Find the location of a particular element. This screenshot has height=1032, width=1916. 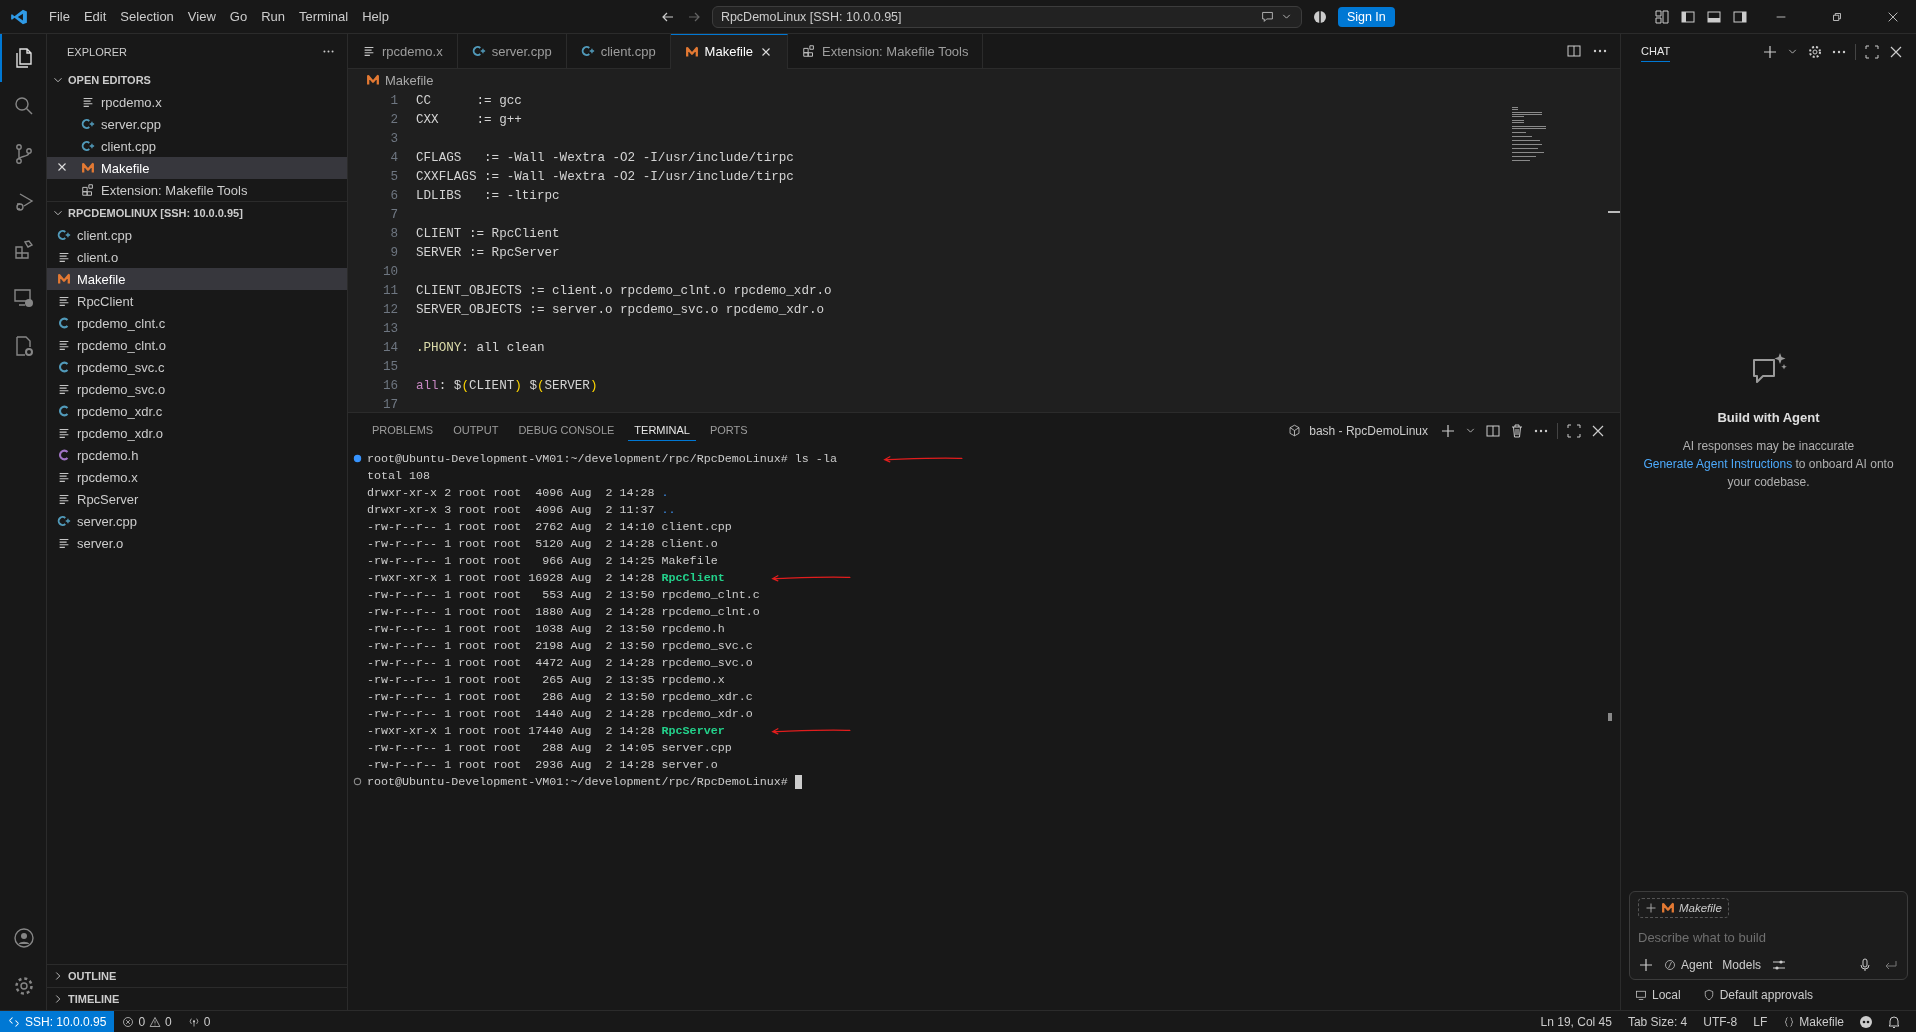

agent-mode-button: Agent is located at coordinates (1688, 965).